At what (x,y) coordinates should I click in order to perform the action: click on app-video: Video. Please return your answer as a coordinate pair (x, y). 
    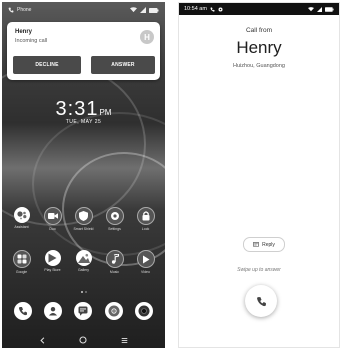
    Looking at the image, I should click on (146, 262).